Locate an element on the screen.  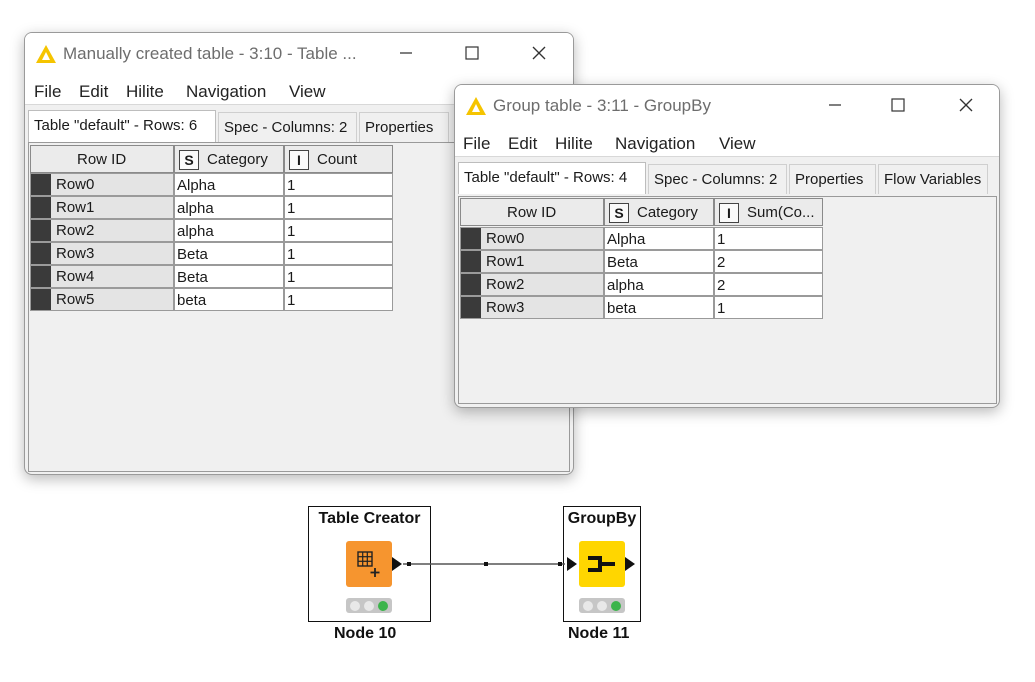
table-creator-icon is located at coordinates (369, 564).